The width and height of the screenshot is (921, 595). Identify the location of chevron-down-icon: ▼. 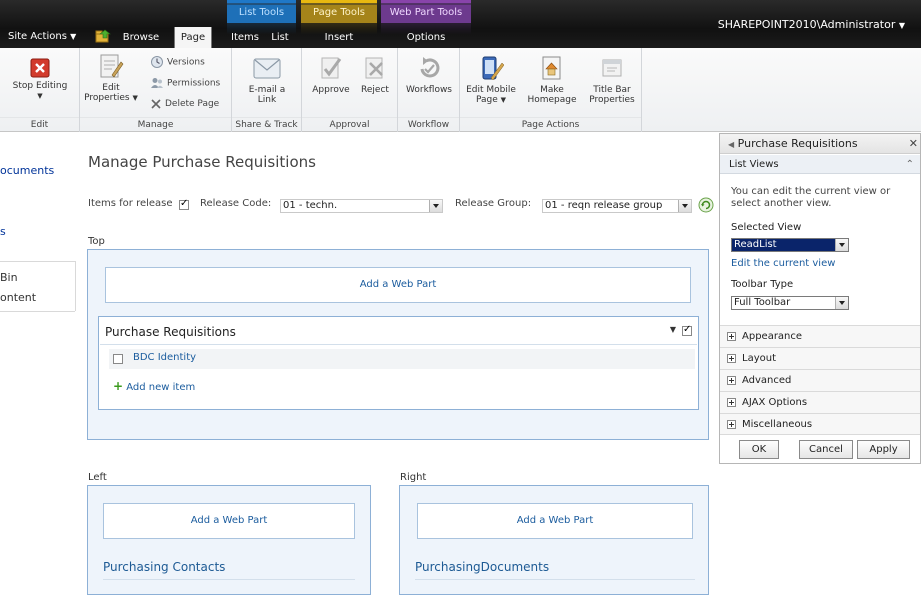
(901, 25).